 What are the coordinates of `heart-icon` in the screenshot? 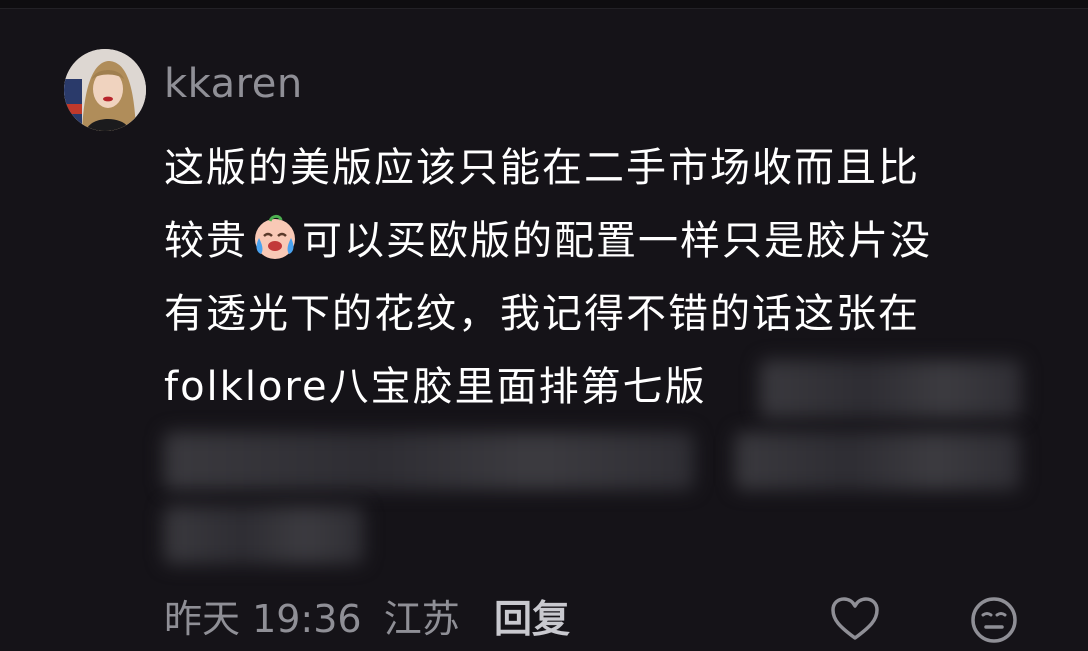 It's located at (855, 619).